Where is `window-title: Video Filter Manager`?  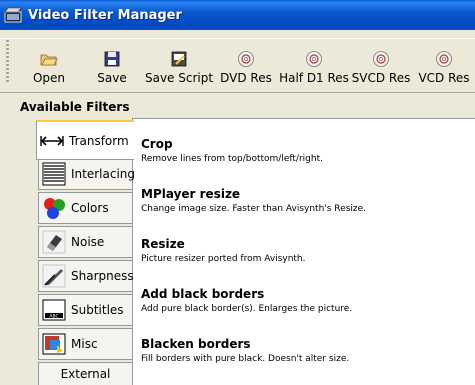 window-title: Video Filter Manager is located at coordinates (105, 15).